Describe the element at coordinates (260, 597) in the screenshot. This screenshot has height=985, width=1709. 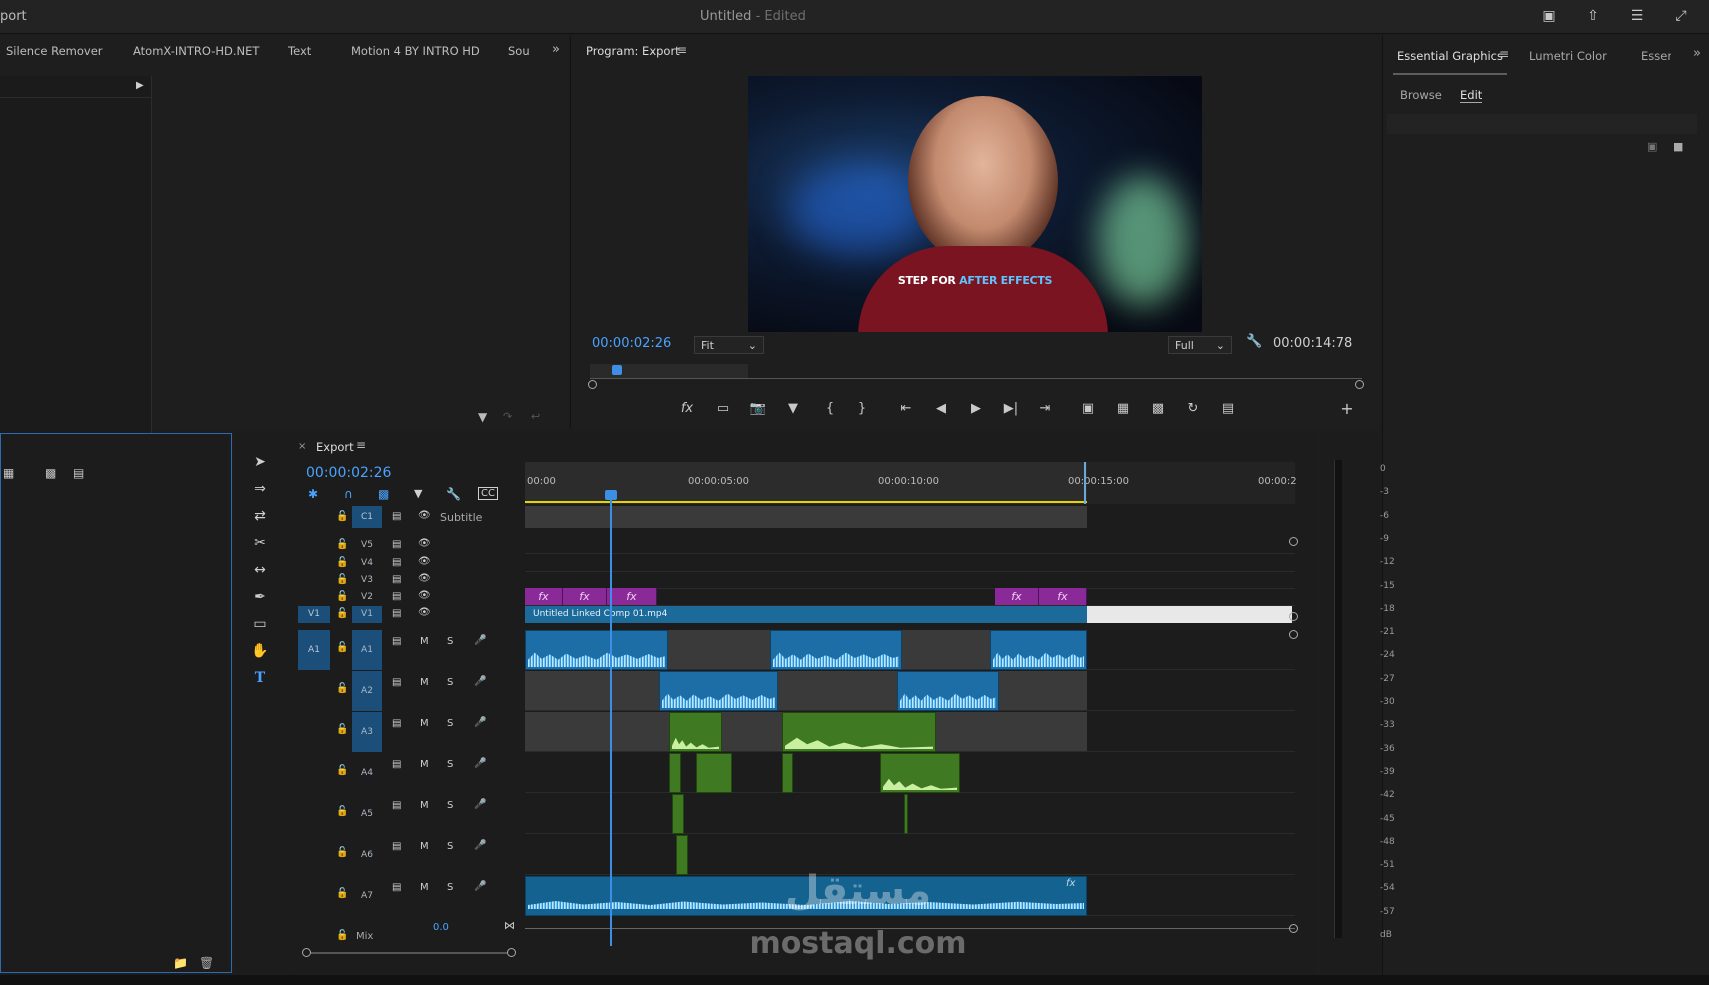
I see `pen-icon: ✒` at that location.